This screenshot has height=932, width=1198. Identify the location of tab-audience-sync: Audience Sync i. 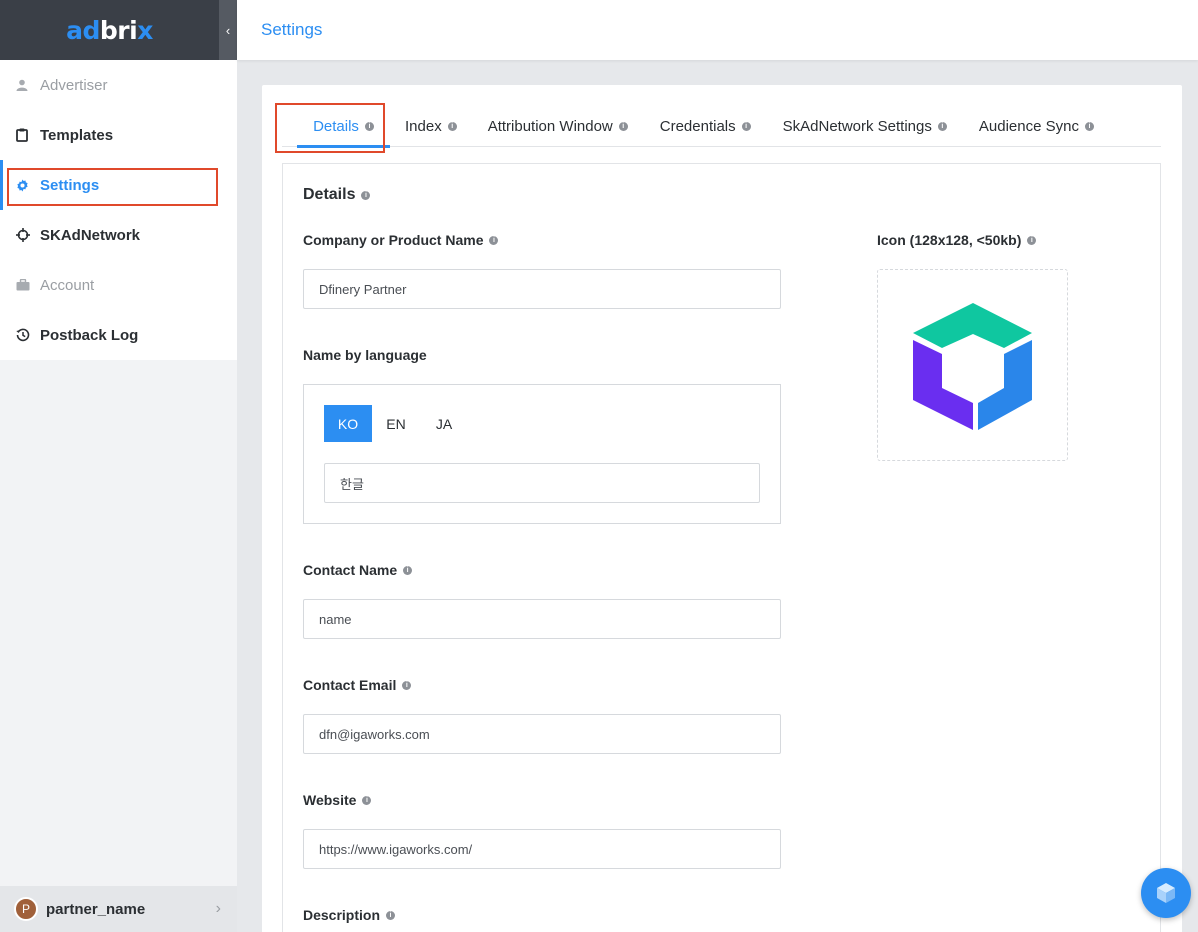
(1036, 126).